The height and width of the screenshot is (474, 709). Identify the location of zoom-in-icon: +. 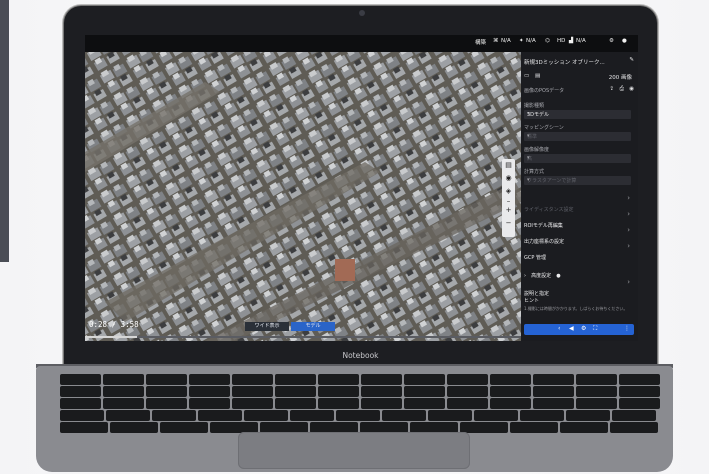
(508, 210).